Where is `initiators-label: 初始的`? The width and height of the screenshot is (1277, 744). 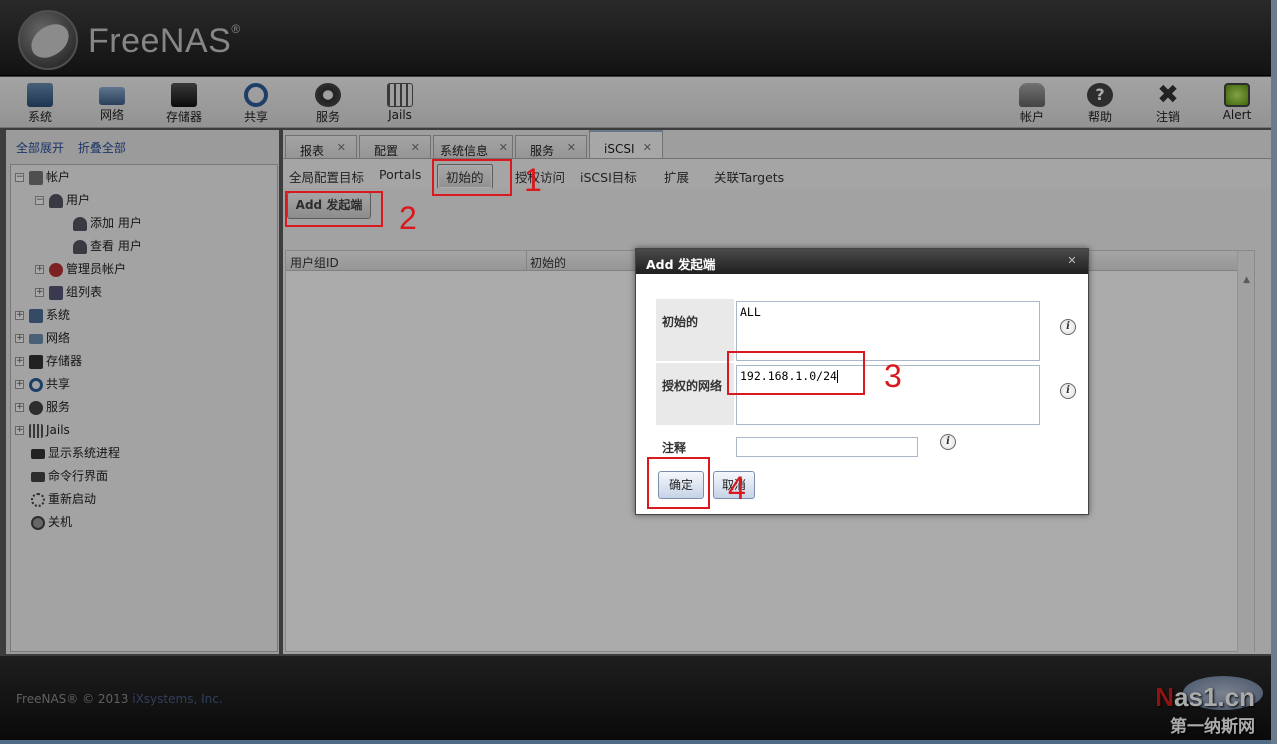 initiators-label: 初始的 is located at coordinates (695, 330).